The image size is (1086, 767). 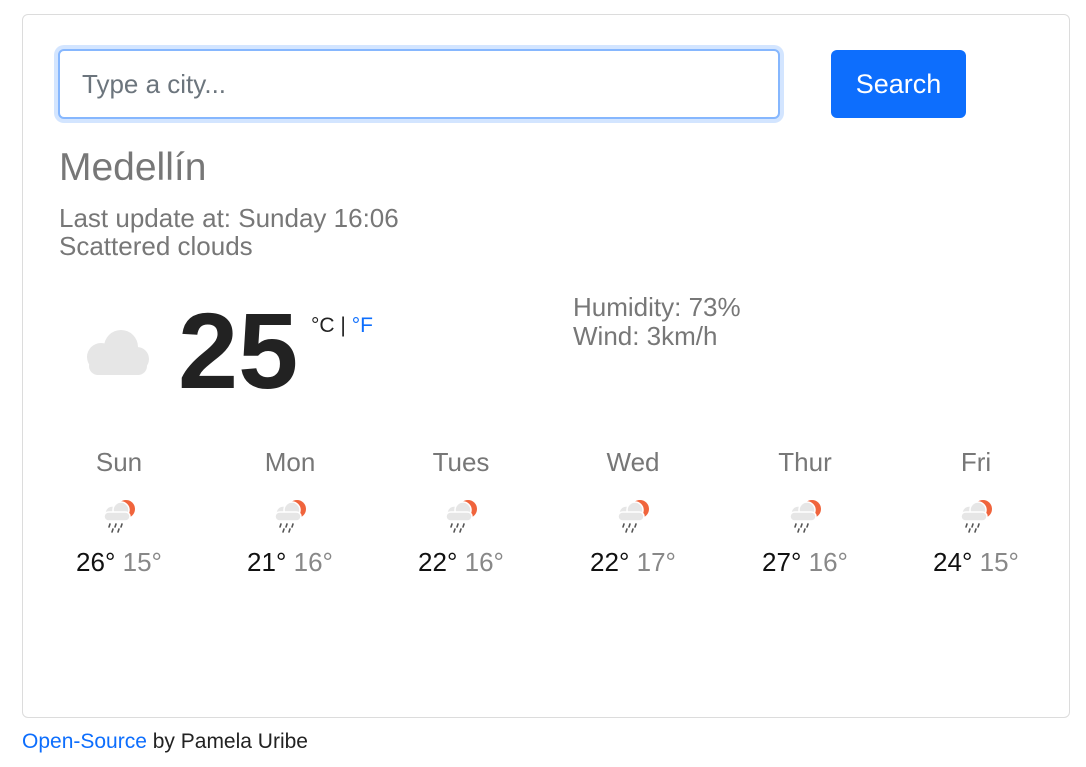 What do you see at coordinates (805, 462) in the screenshot?
I see `forecast-day-name: Thur` at bounding box center [805, 462].